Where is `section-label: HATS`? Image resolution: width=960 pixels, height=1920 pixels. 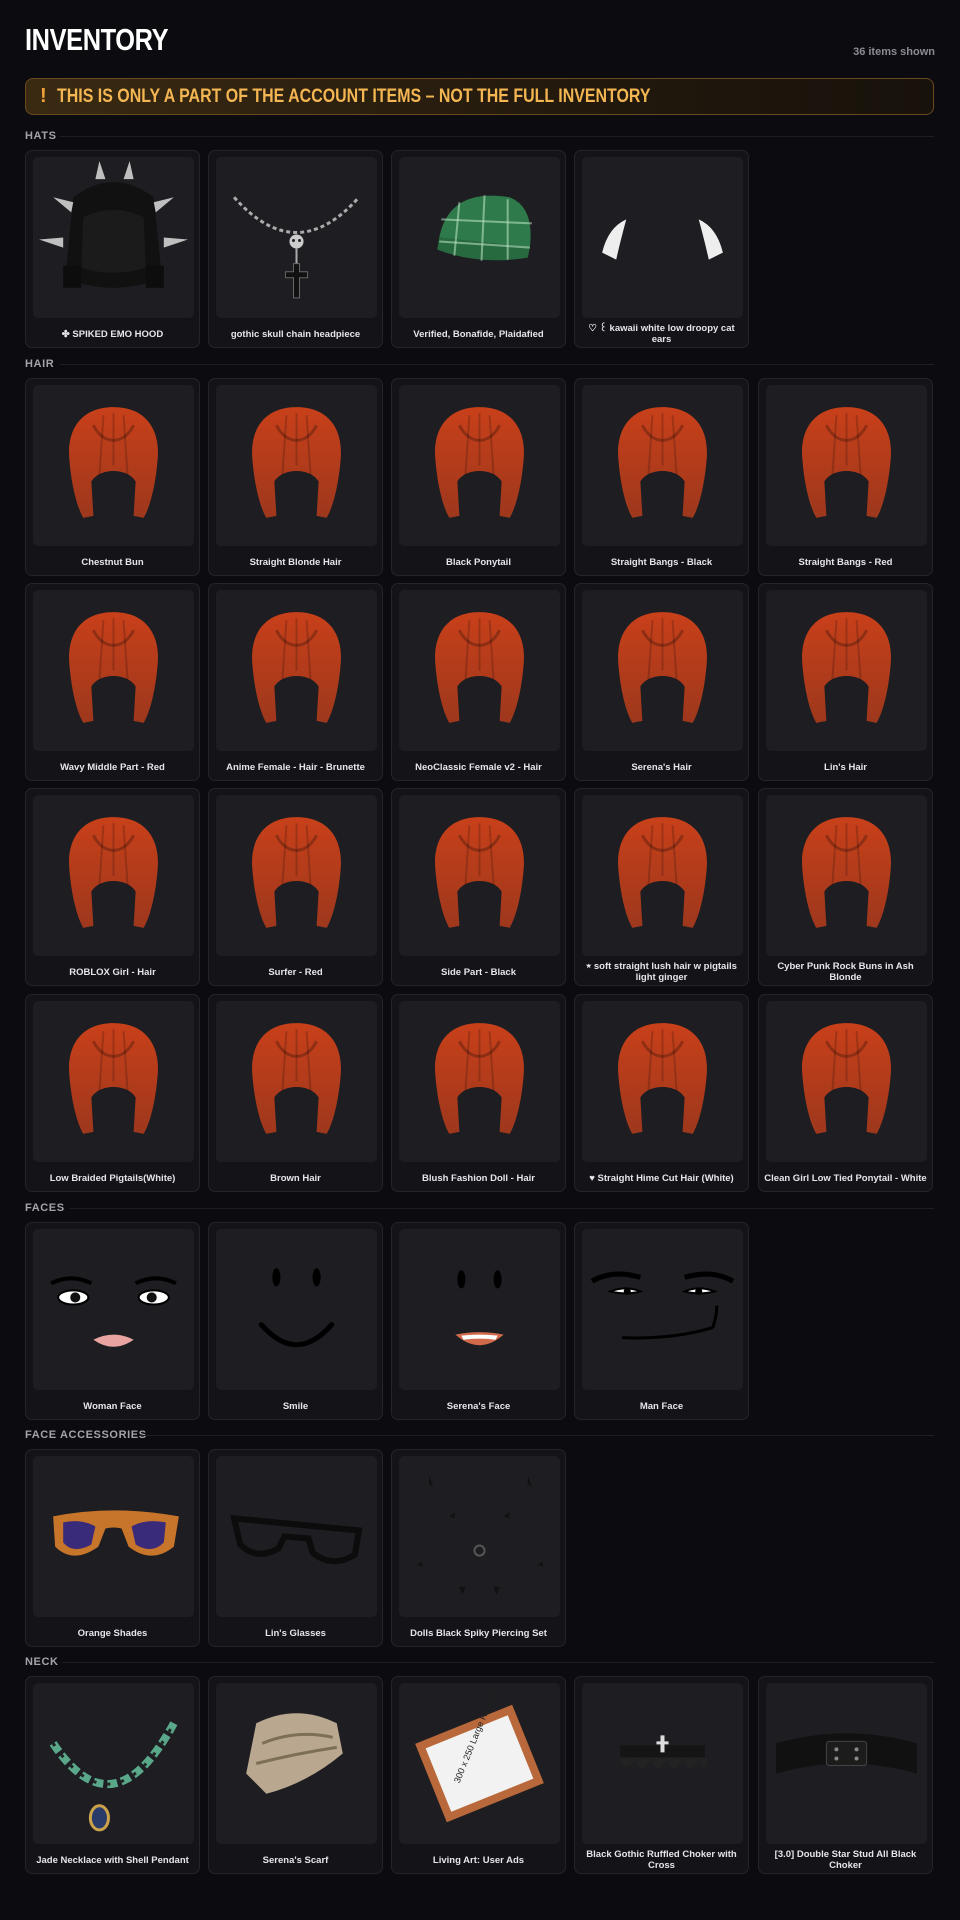
section-label: HATS is located at coordinates (41, 136).